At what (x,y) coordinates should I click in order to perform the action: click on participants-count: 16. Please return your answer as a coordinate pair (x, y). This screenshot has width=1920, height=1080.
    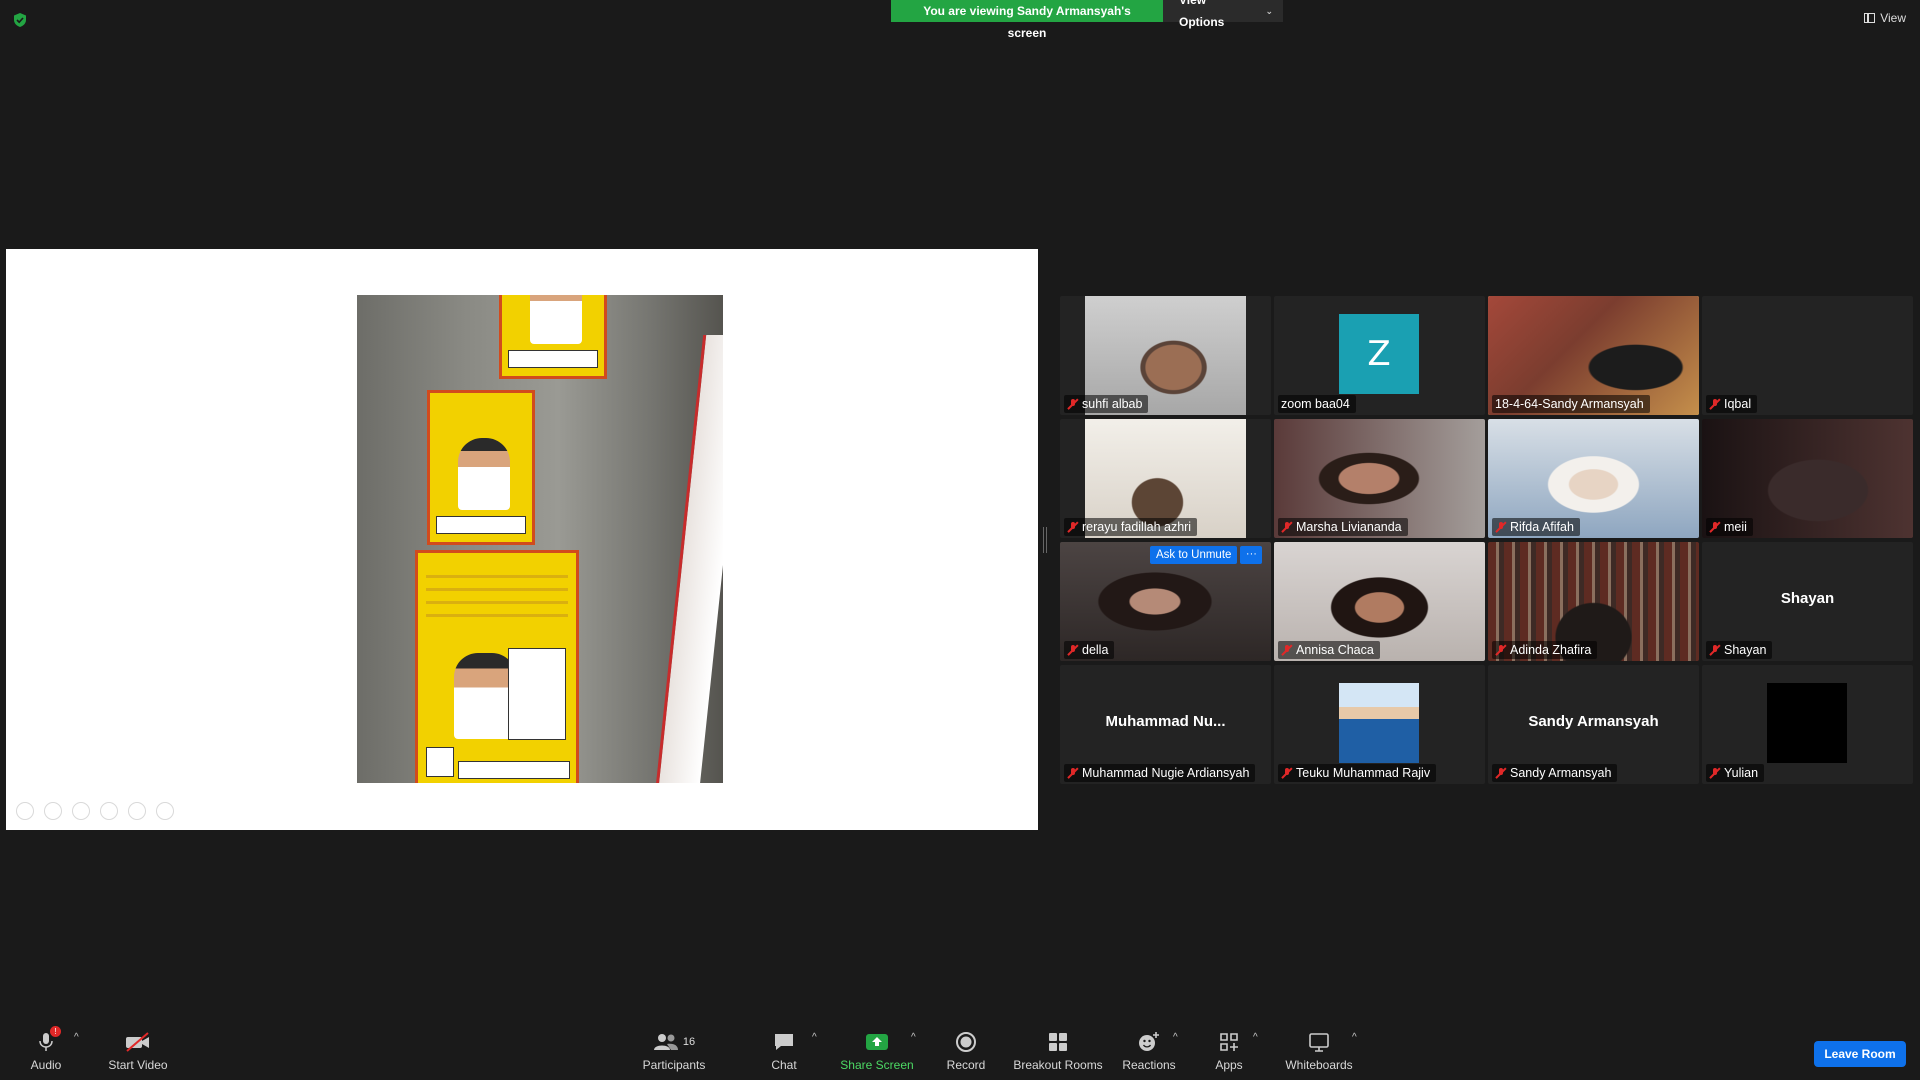
    Looking at the image, I should click on (689, 1042).